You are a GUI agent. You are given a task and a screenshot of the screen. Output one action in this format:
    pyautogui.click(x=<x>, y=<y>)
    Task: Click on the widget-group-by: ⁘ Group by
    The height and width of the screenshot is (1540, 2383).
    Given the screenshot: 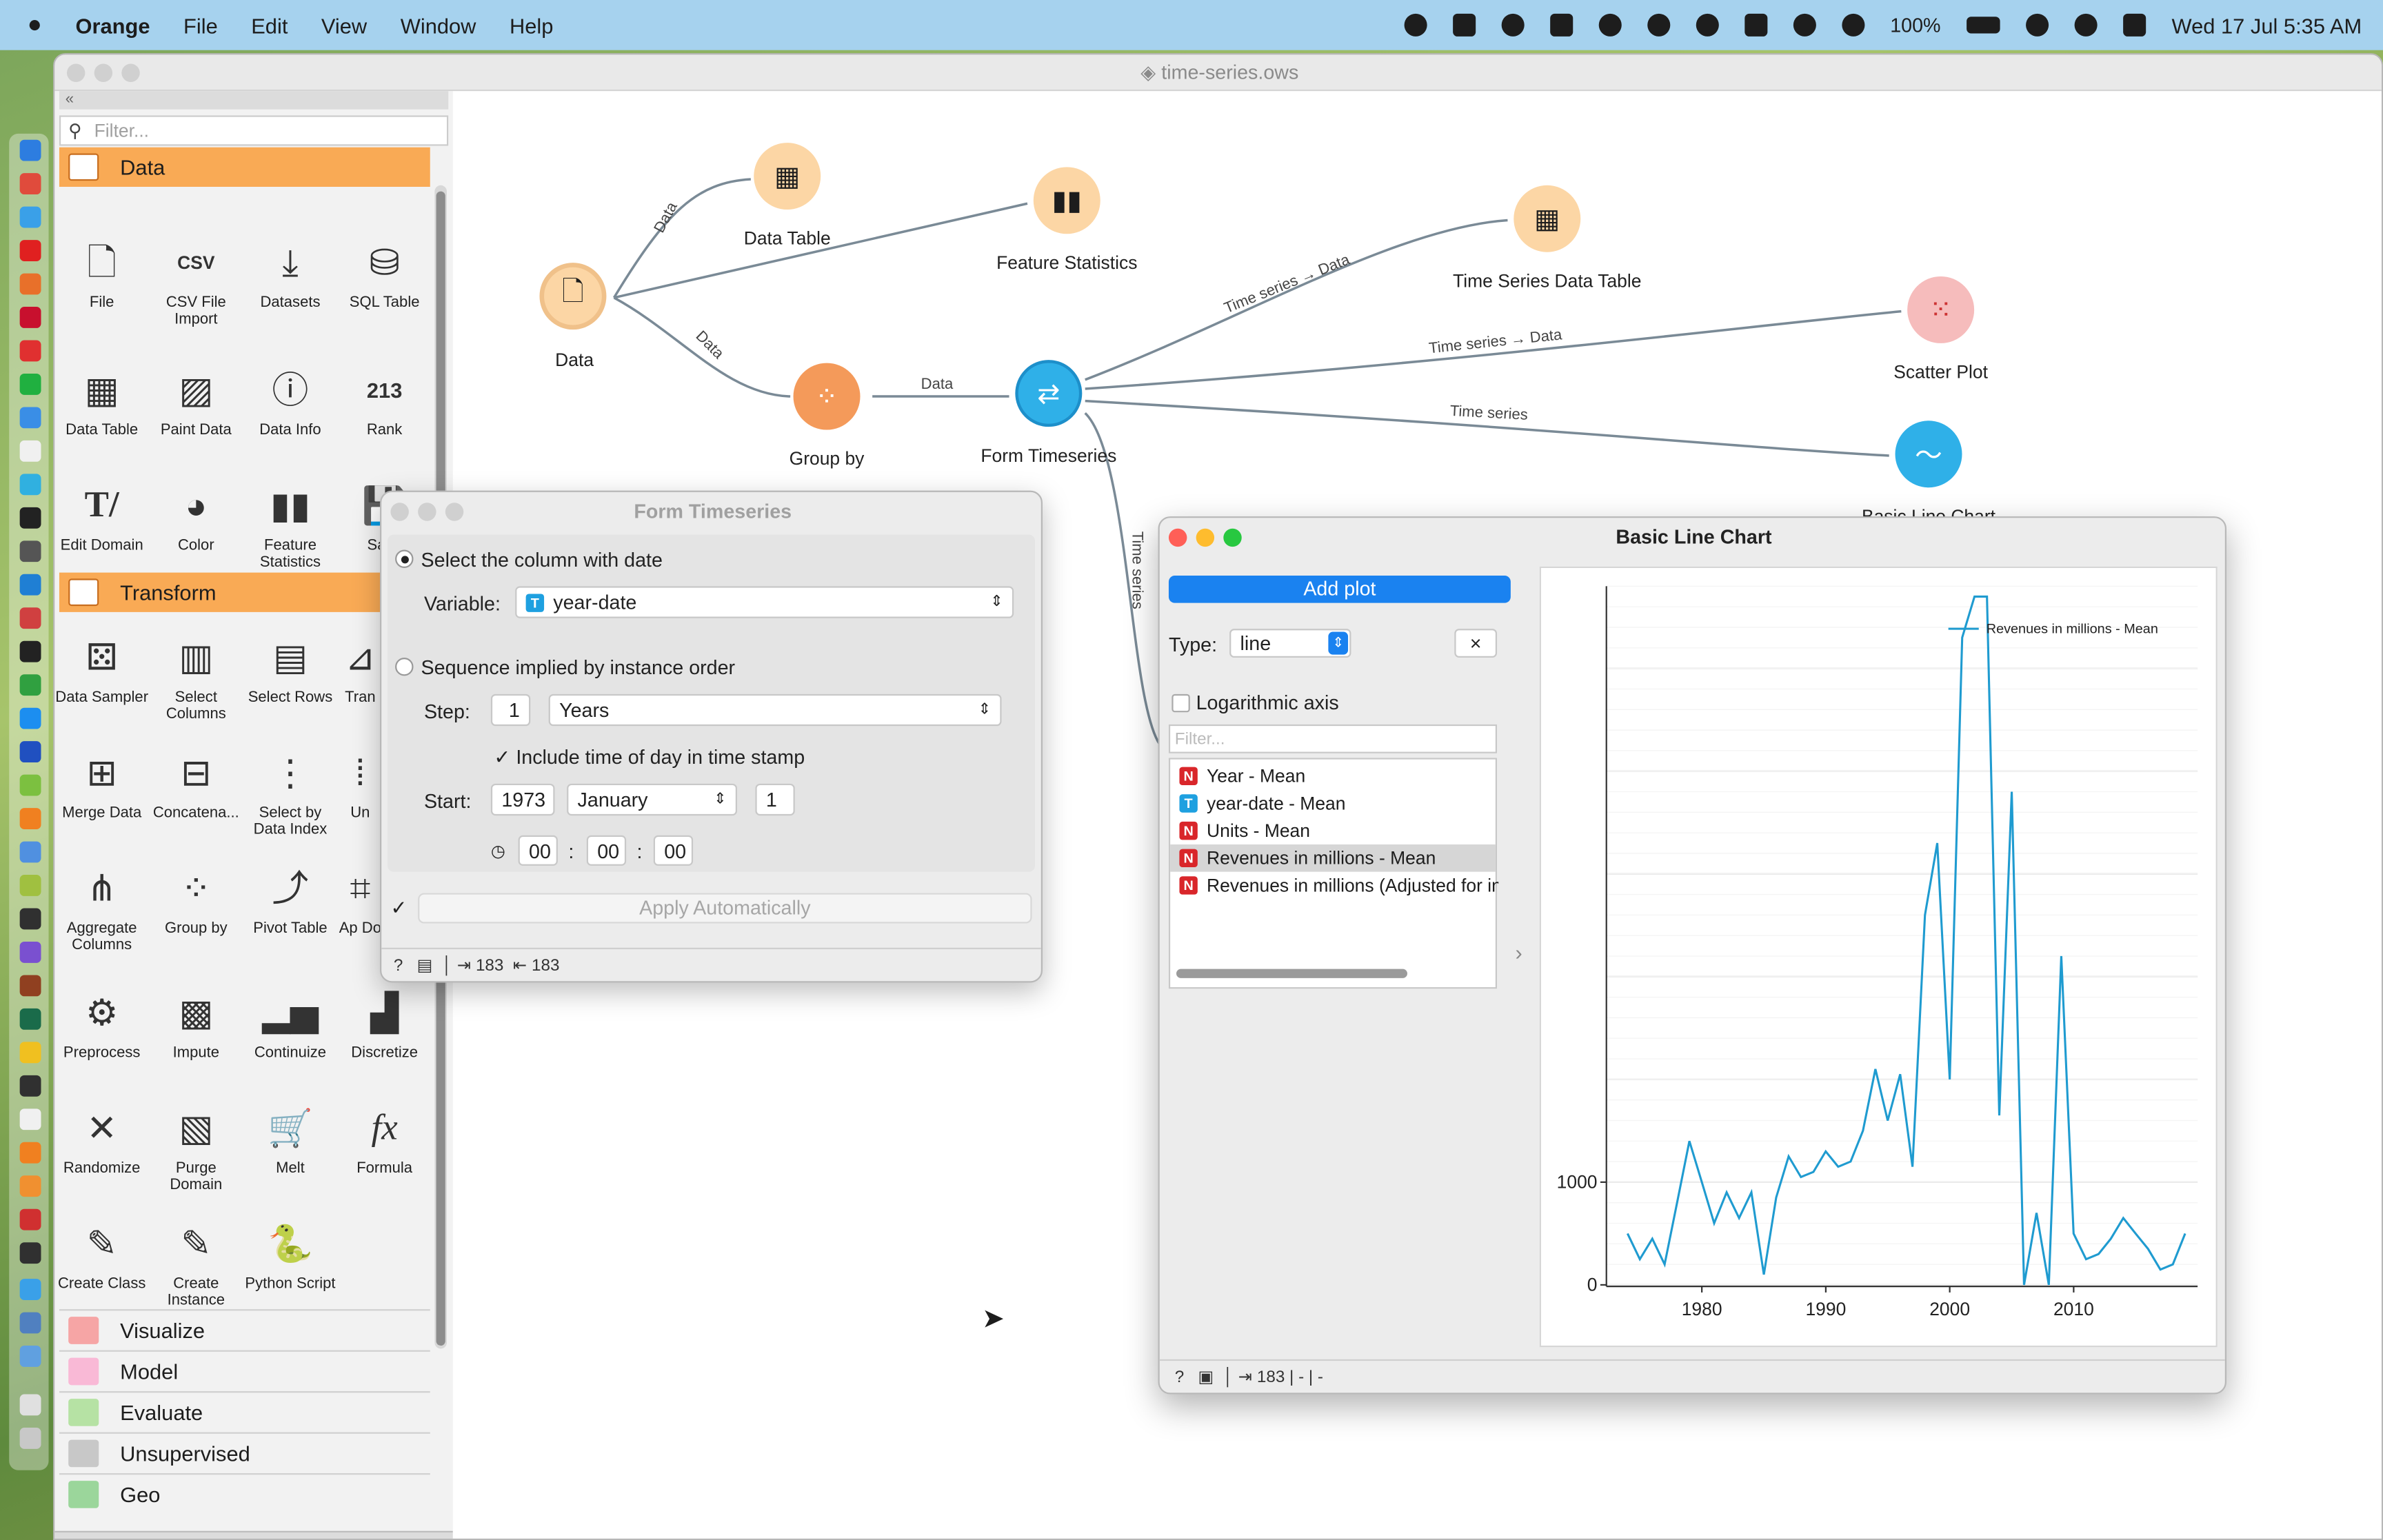 What is the action you would take?
    pyautogui.click(x=196, y=900)
    